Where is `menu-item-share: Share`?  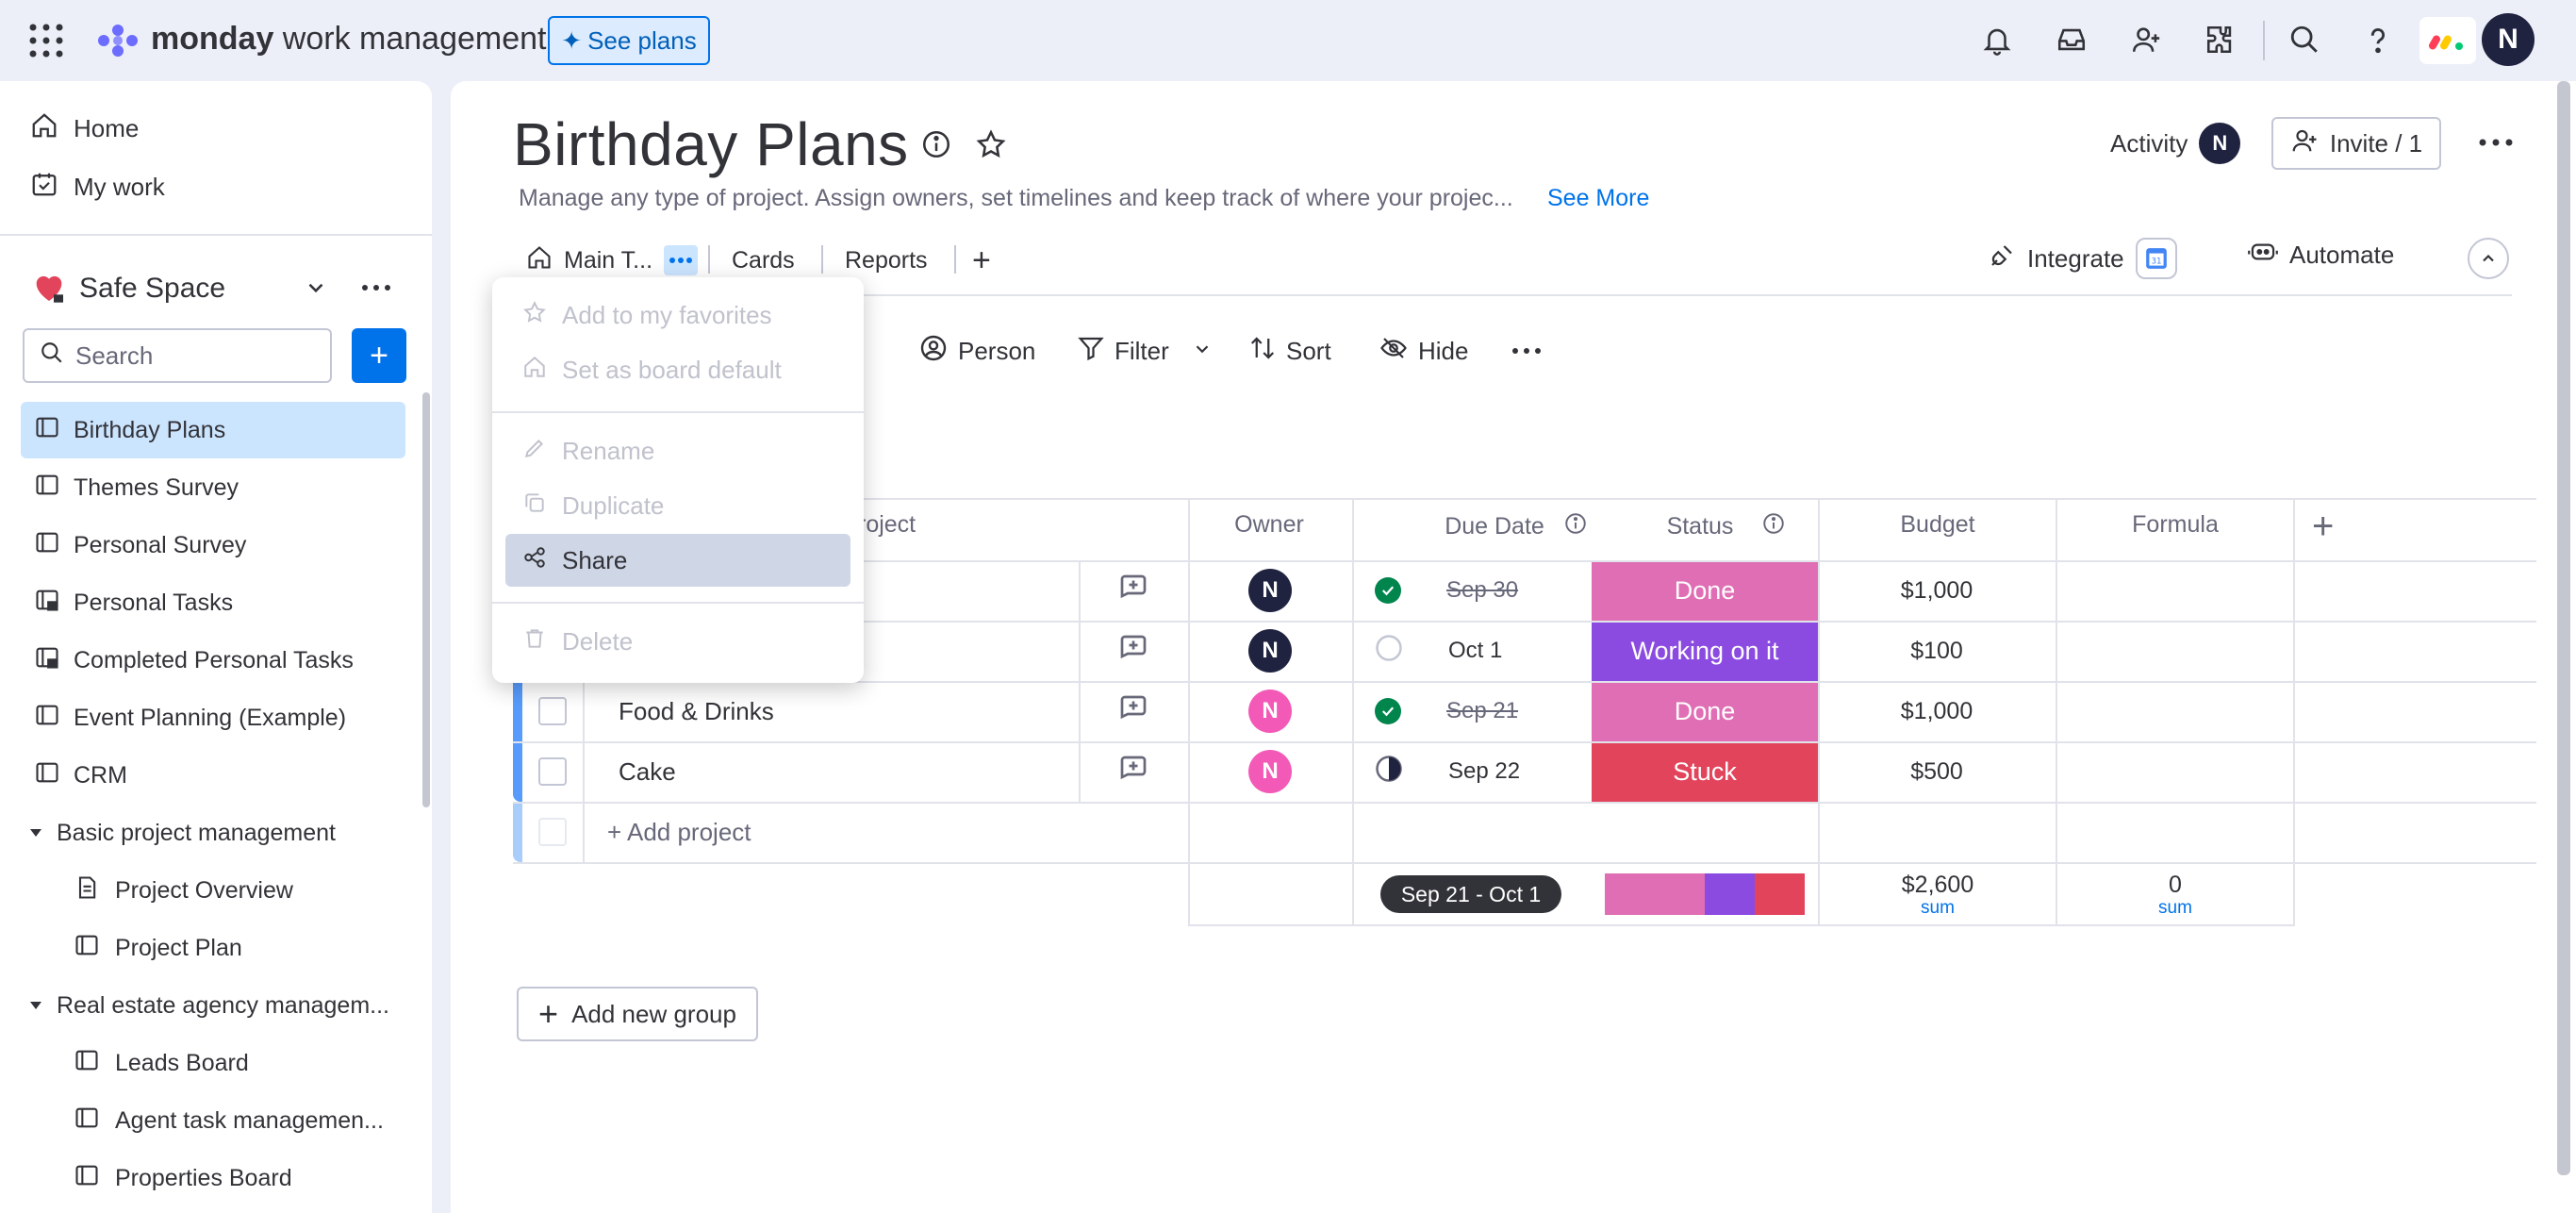
menu-item-share: Share is located at coordinates (677, 560).